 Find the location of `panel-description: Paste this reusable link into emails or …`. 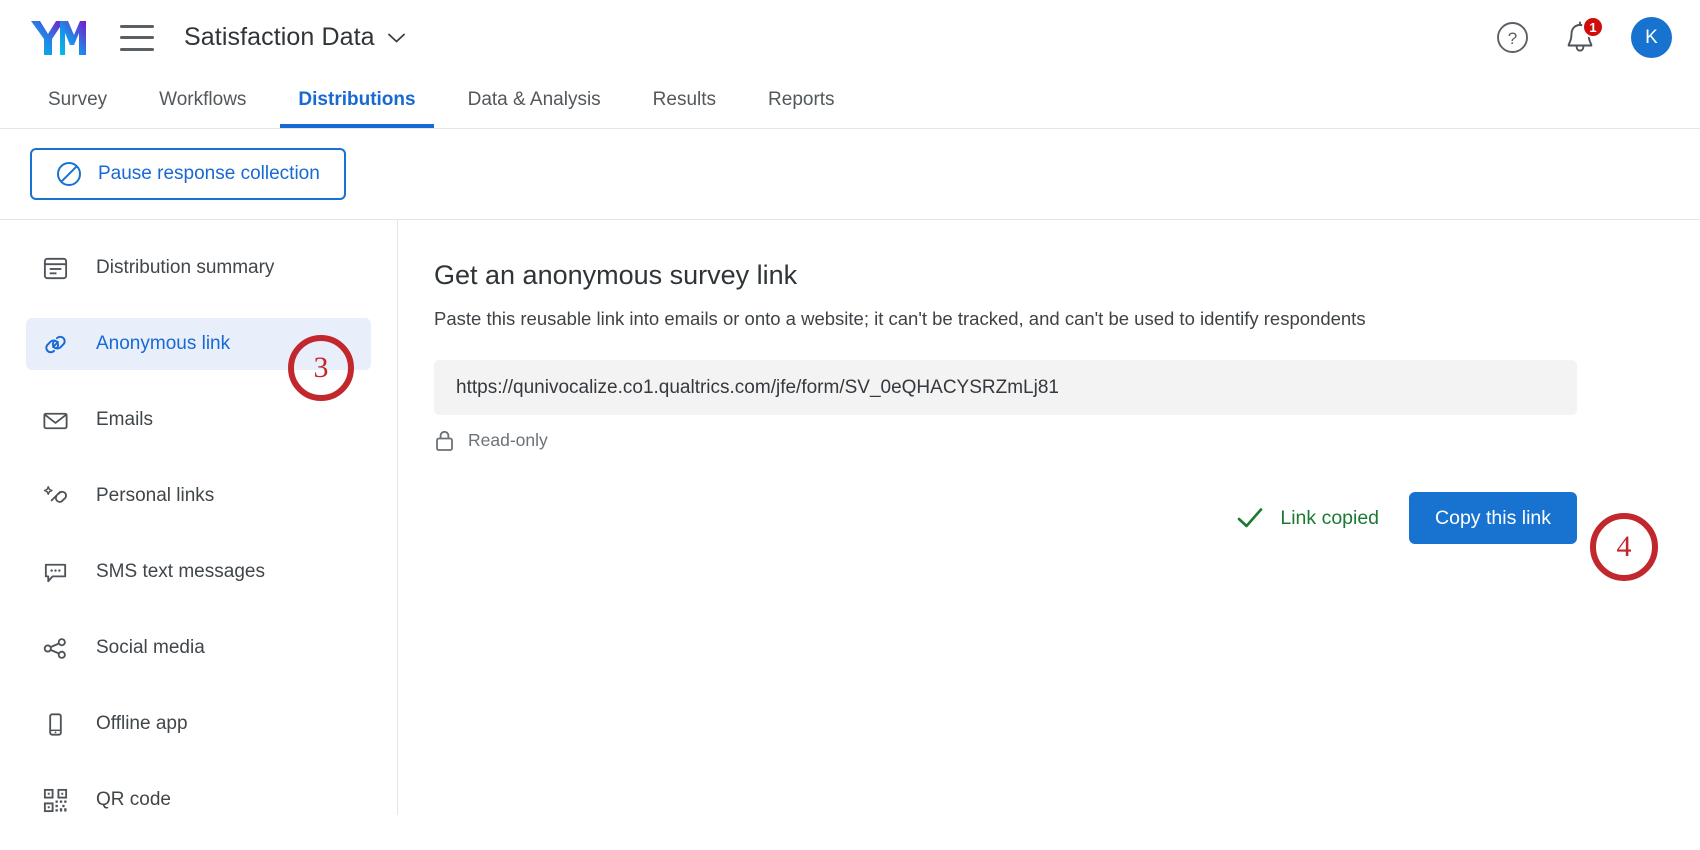

panel-description: Paste this reusable link into emails or … is located at coordinates (900, 318).